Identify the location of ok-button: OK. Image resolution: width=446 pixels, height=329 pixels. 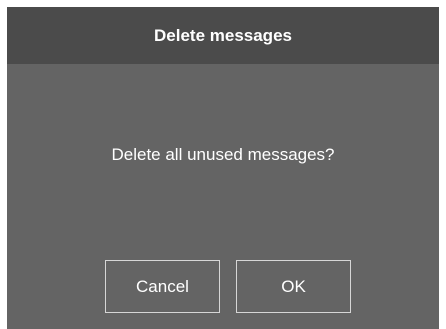
(293, 286).